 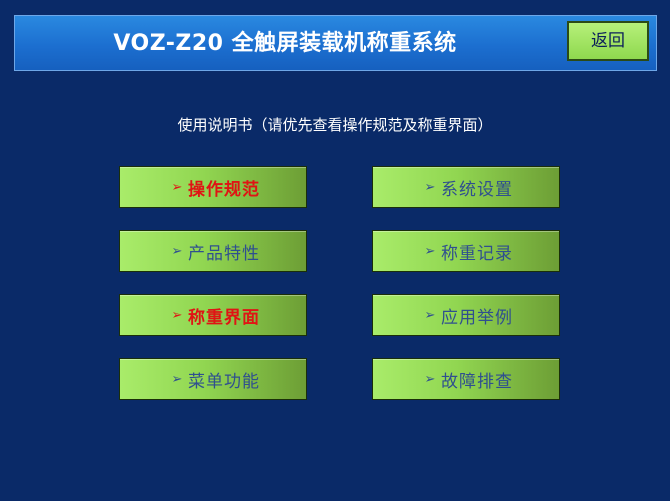 I want to click on menu-button-troubleshooting: ➢ 故障排查, so click(x=466, y=379).